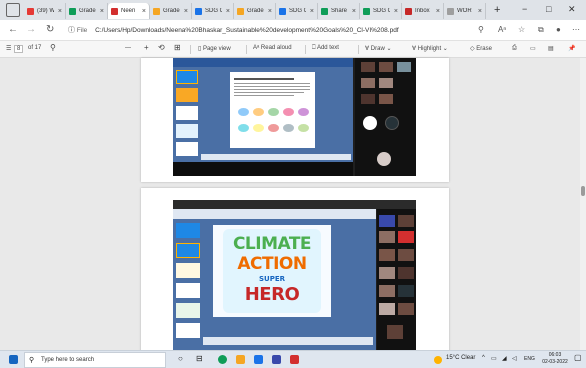  What do you see at coordinates (272, 264) in the screenshot?
I see `slide-title-action: ACTION` at bounding box center [272, 264].